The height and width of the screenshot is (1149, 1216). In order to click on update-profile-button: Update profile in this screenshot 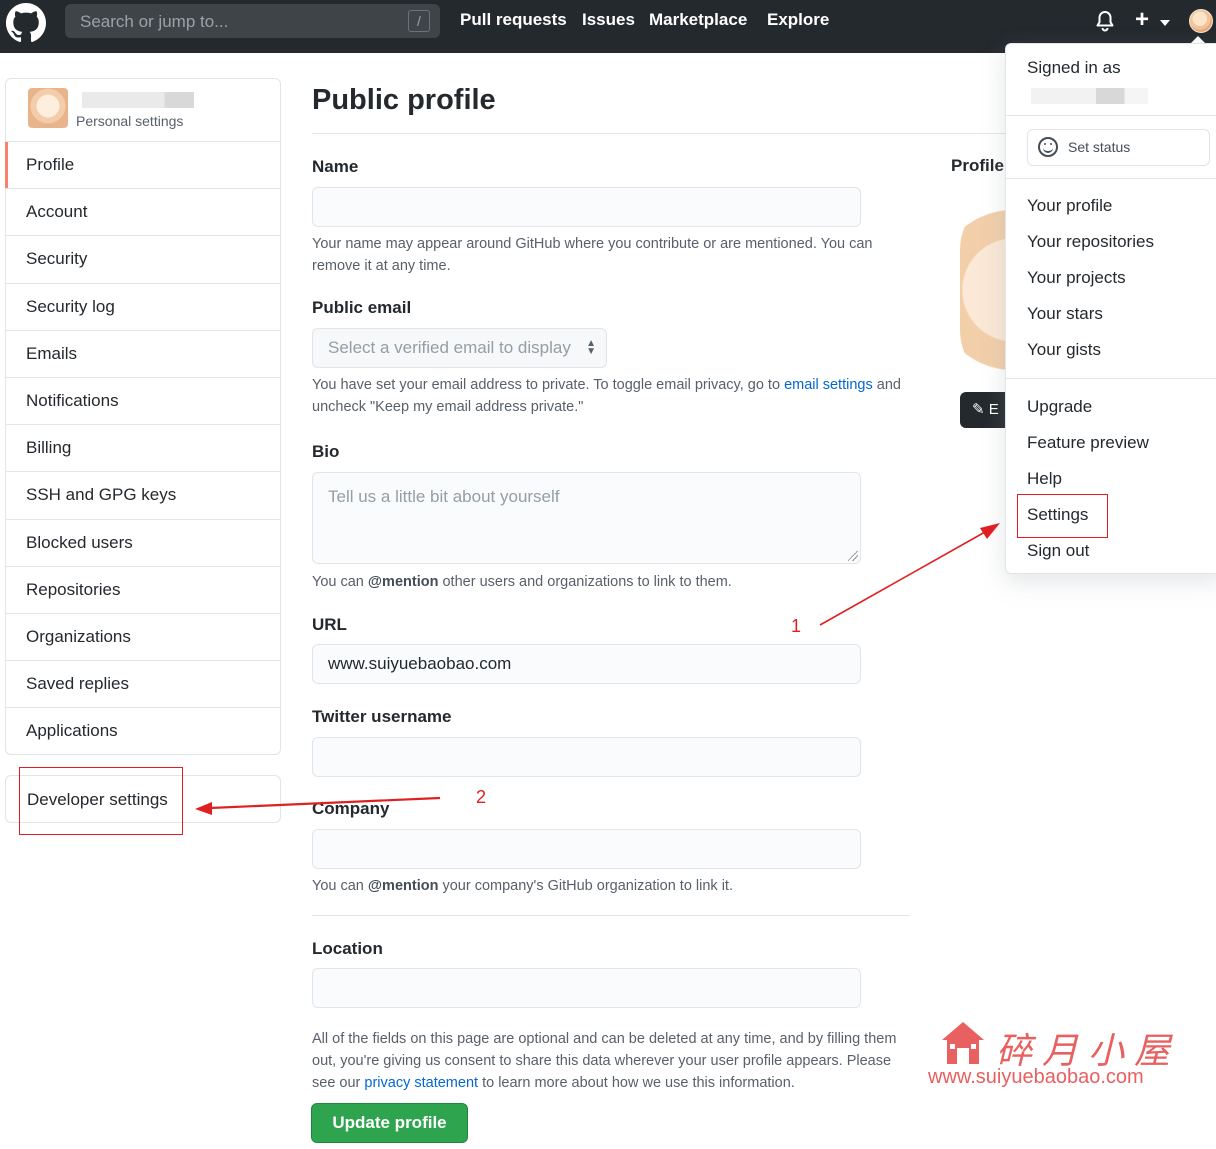, I will do `click(389, 1123)`.